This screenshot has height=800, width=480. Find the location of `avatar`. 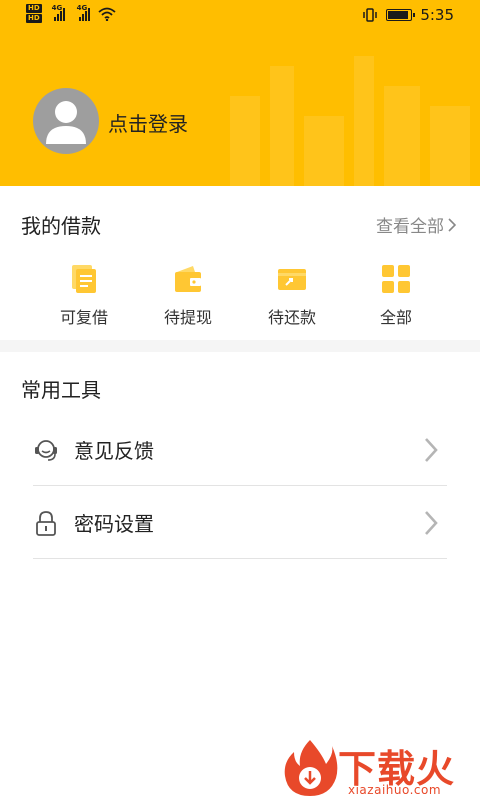

avatar is located at coordinates (66, 121).